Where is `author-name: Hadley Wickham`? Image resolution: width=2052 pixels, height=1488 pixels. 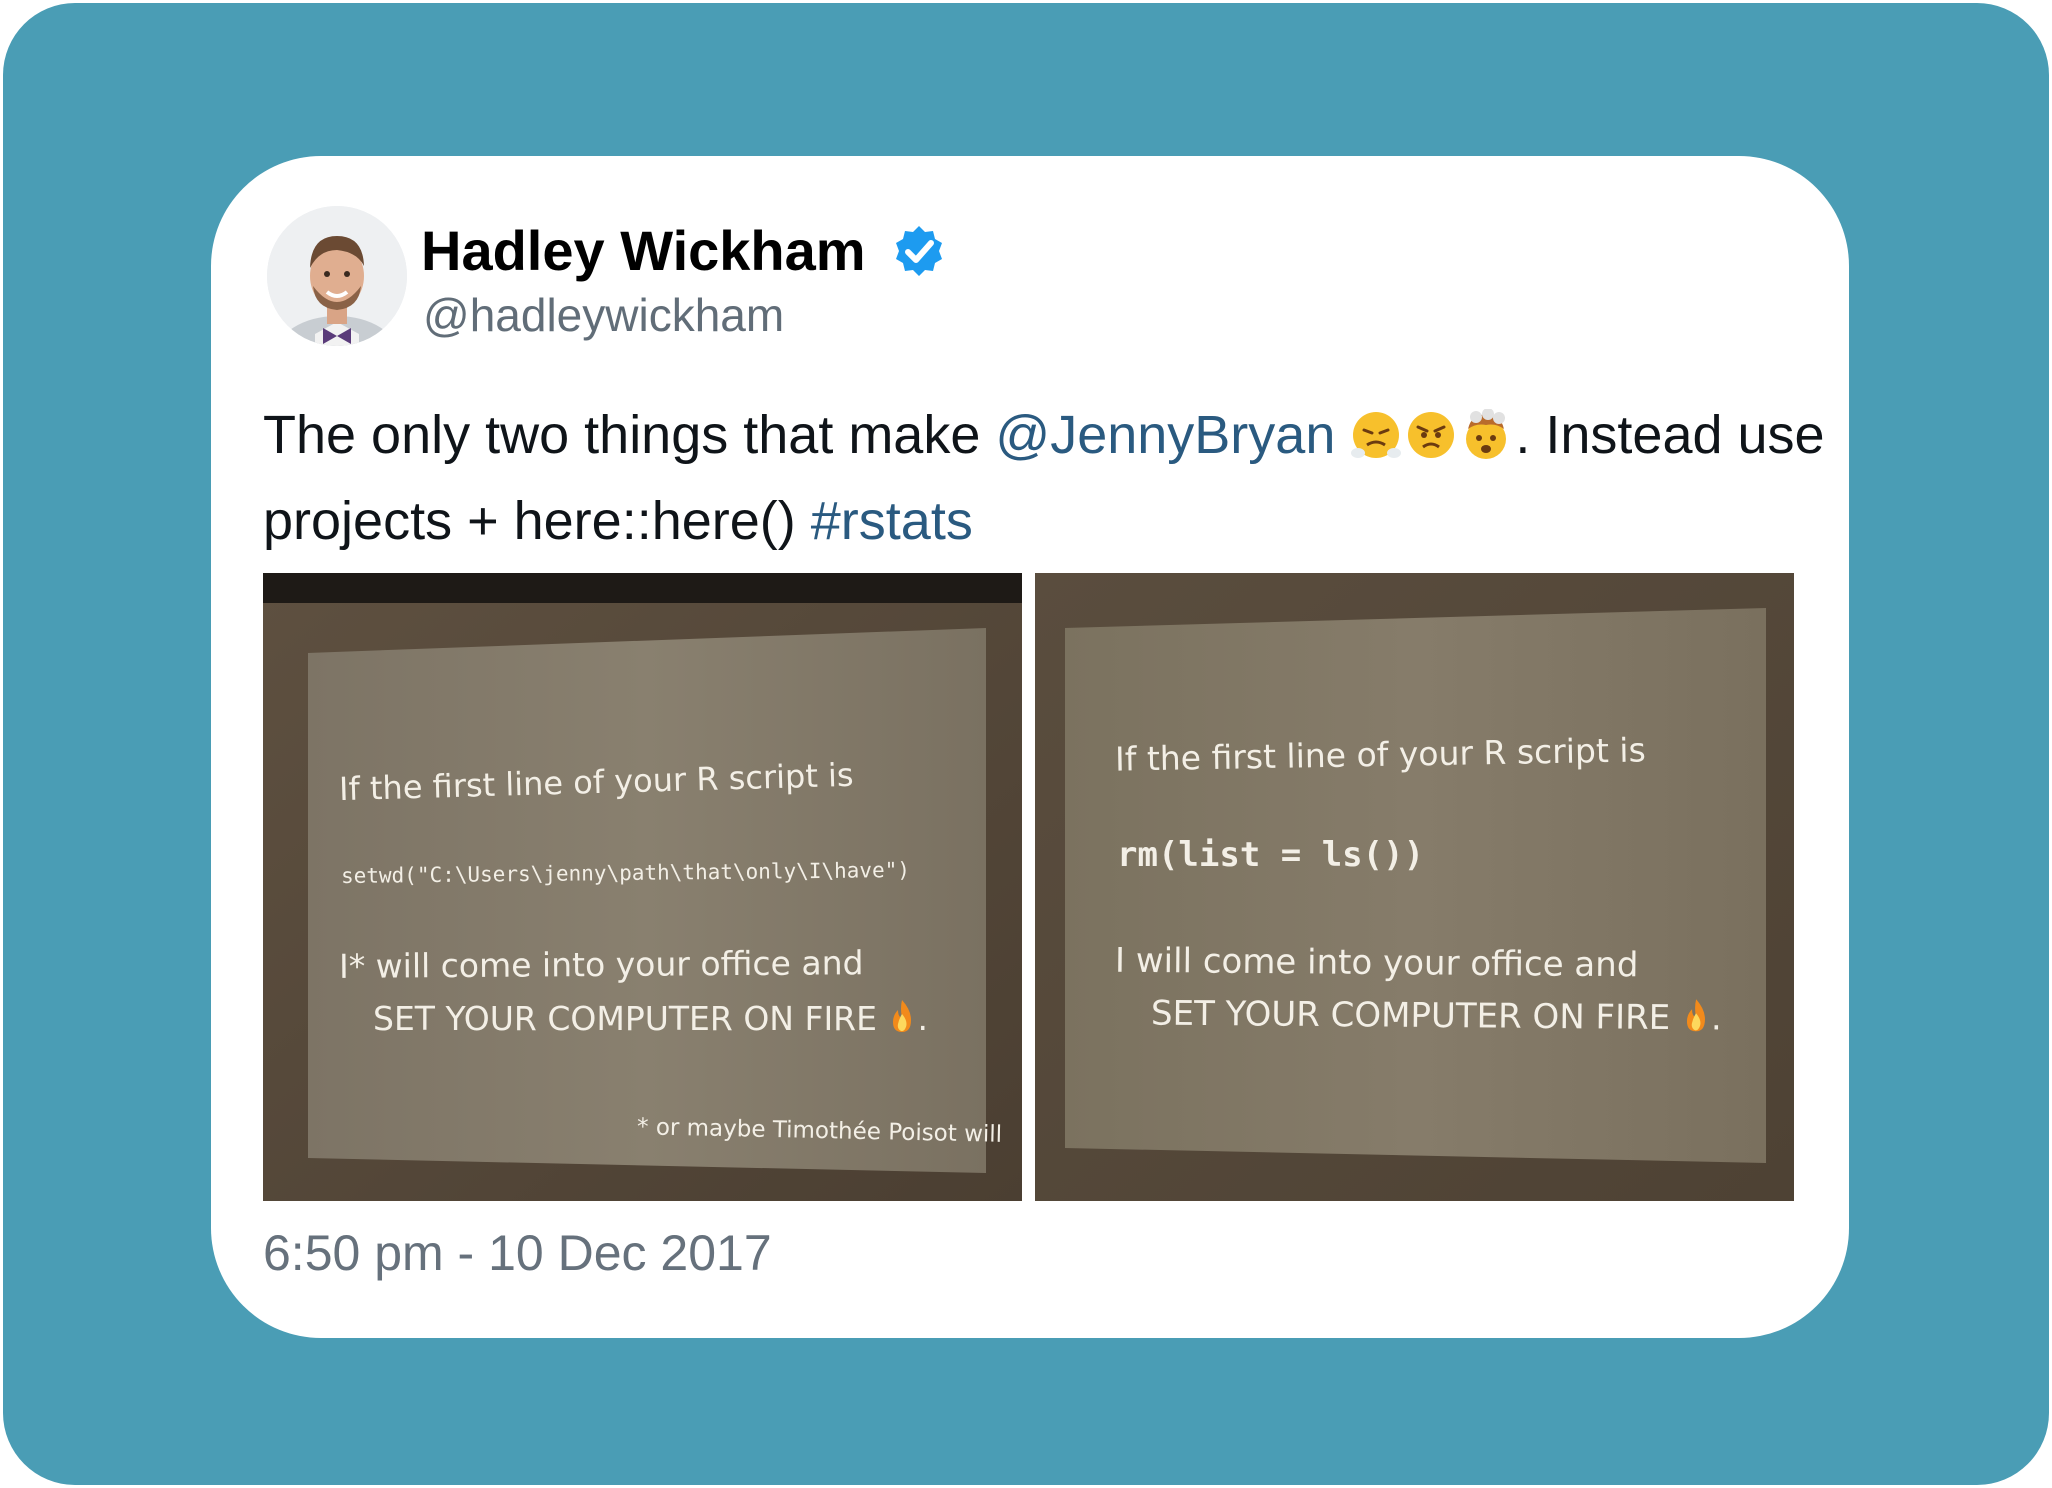 author-name: Hadley Wickham is located at coordinates (643, 250).